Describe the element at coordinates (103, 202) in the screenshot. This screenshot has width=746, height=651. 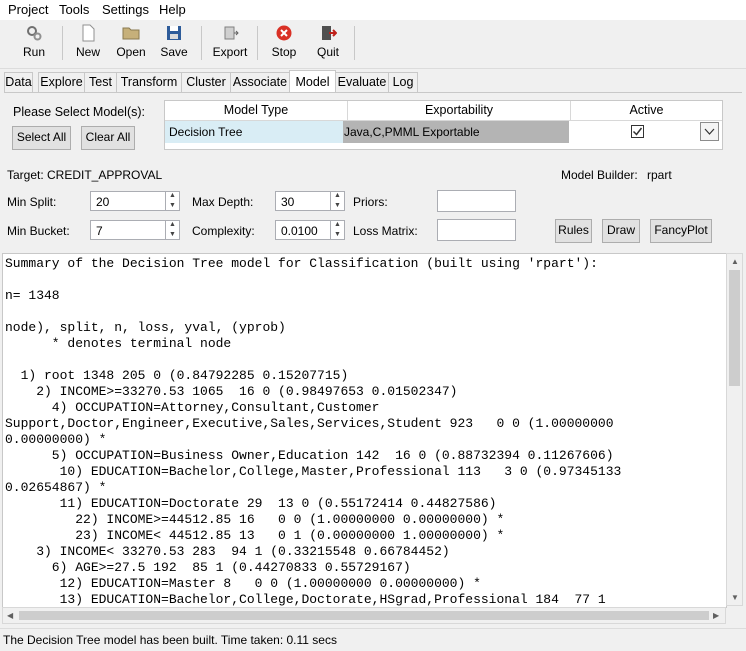
I see `min-split-value: 20` at that location.